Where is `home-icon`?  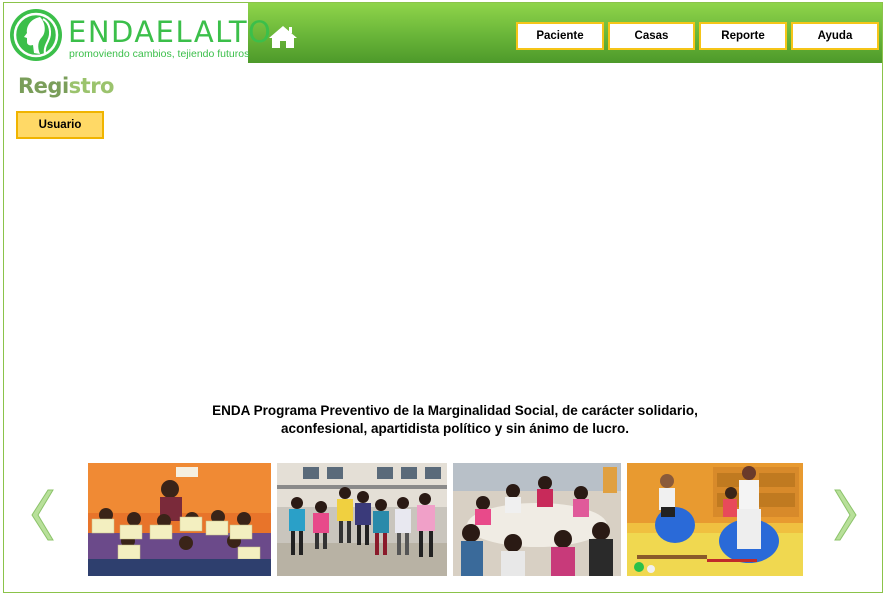 home-icon is located at coordinates (283, 39).